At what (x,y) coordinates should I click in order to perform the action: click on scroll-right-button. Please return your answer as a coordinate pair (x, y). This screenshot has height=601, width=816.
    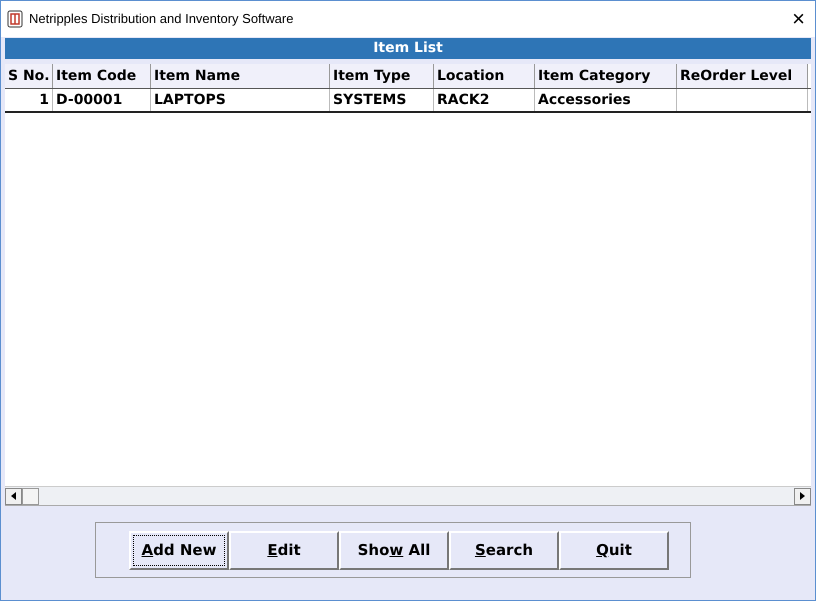
    Looking at the image, I should click on (802, 496).